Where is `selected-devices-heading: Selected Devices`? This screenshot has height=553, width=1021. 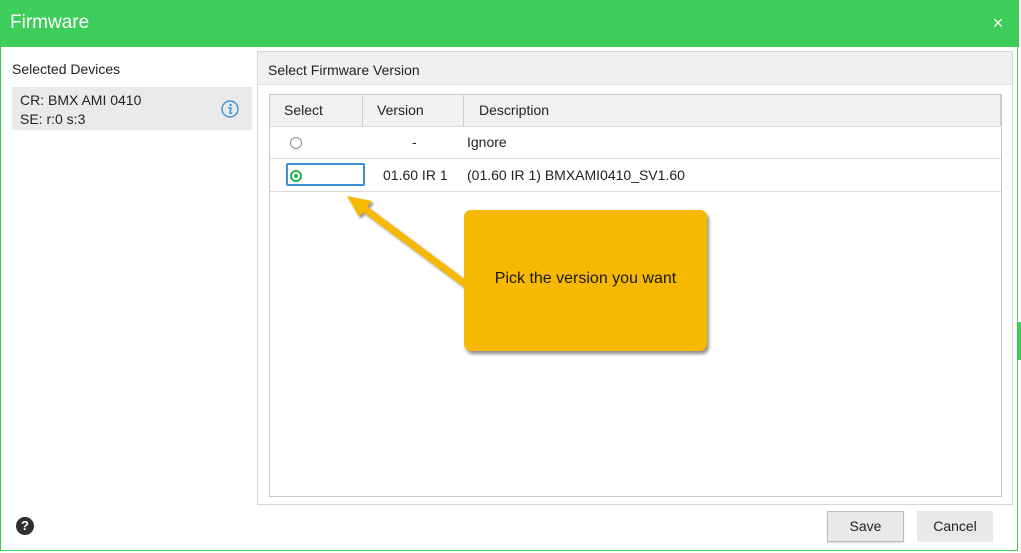
selected-devices-heading: Selected Devices is located at coordinates (66, 69).